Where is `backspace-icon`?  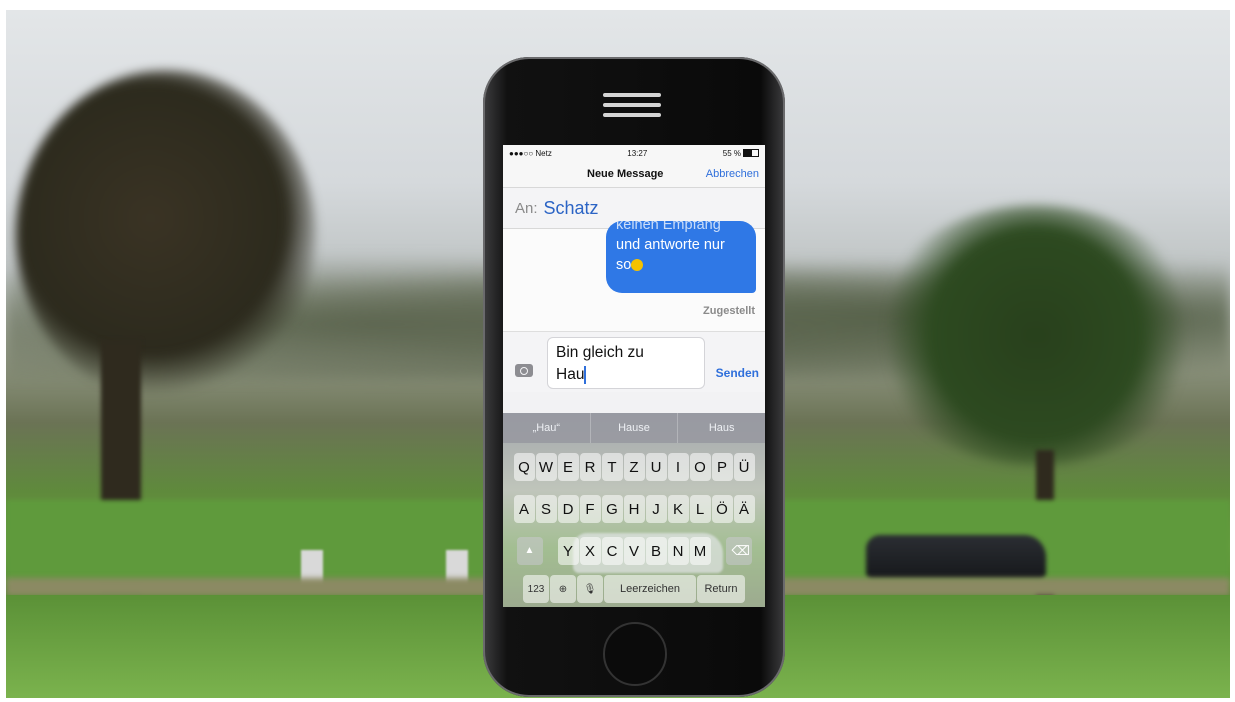 backspace-icon is located at coordinates (738, 551).